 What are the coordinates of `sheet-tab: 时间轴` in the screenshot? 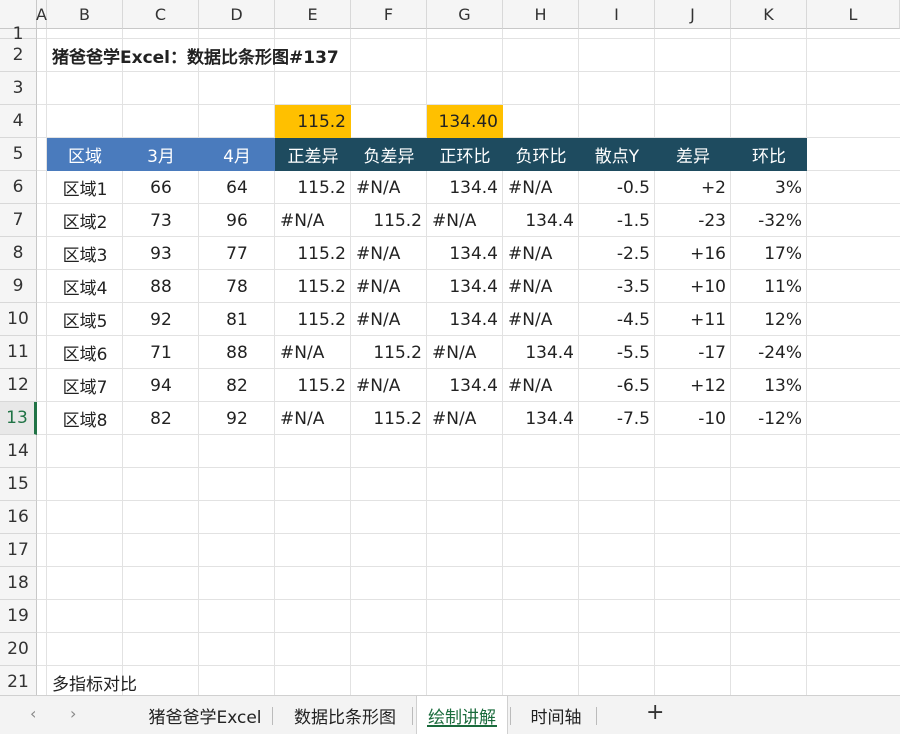 It's located at (556, 715).